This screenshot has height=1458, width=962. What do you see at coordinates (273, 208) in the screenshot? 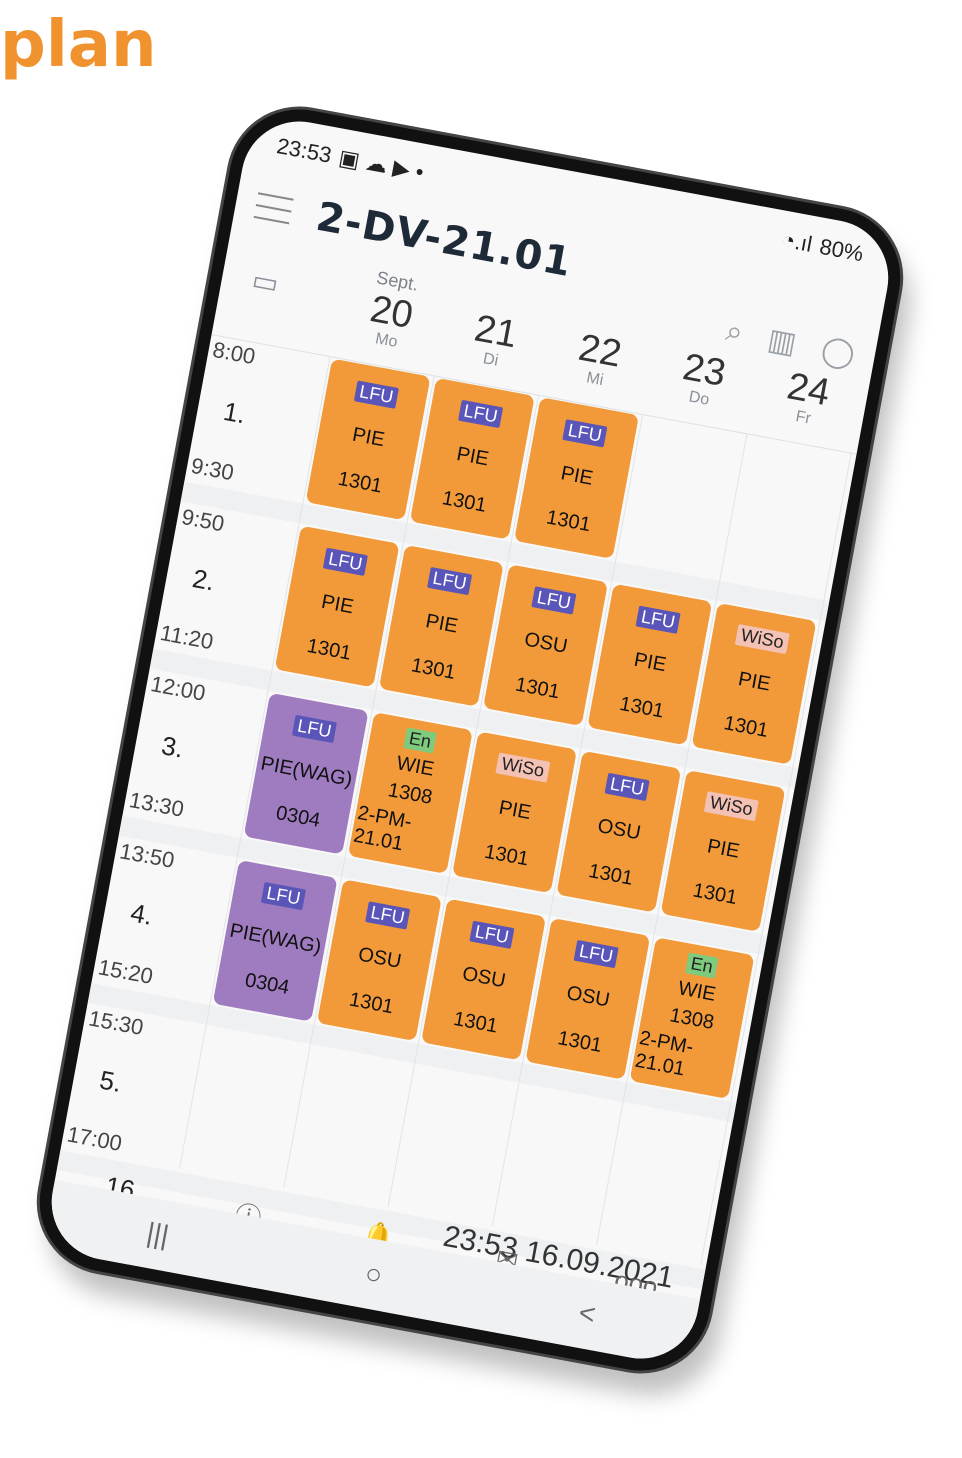
I see `menu-icon` at bounding box center [273, 208].